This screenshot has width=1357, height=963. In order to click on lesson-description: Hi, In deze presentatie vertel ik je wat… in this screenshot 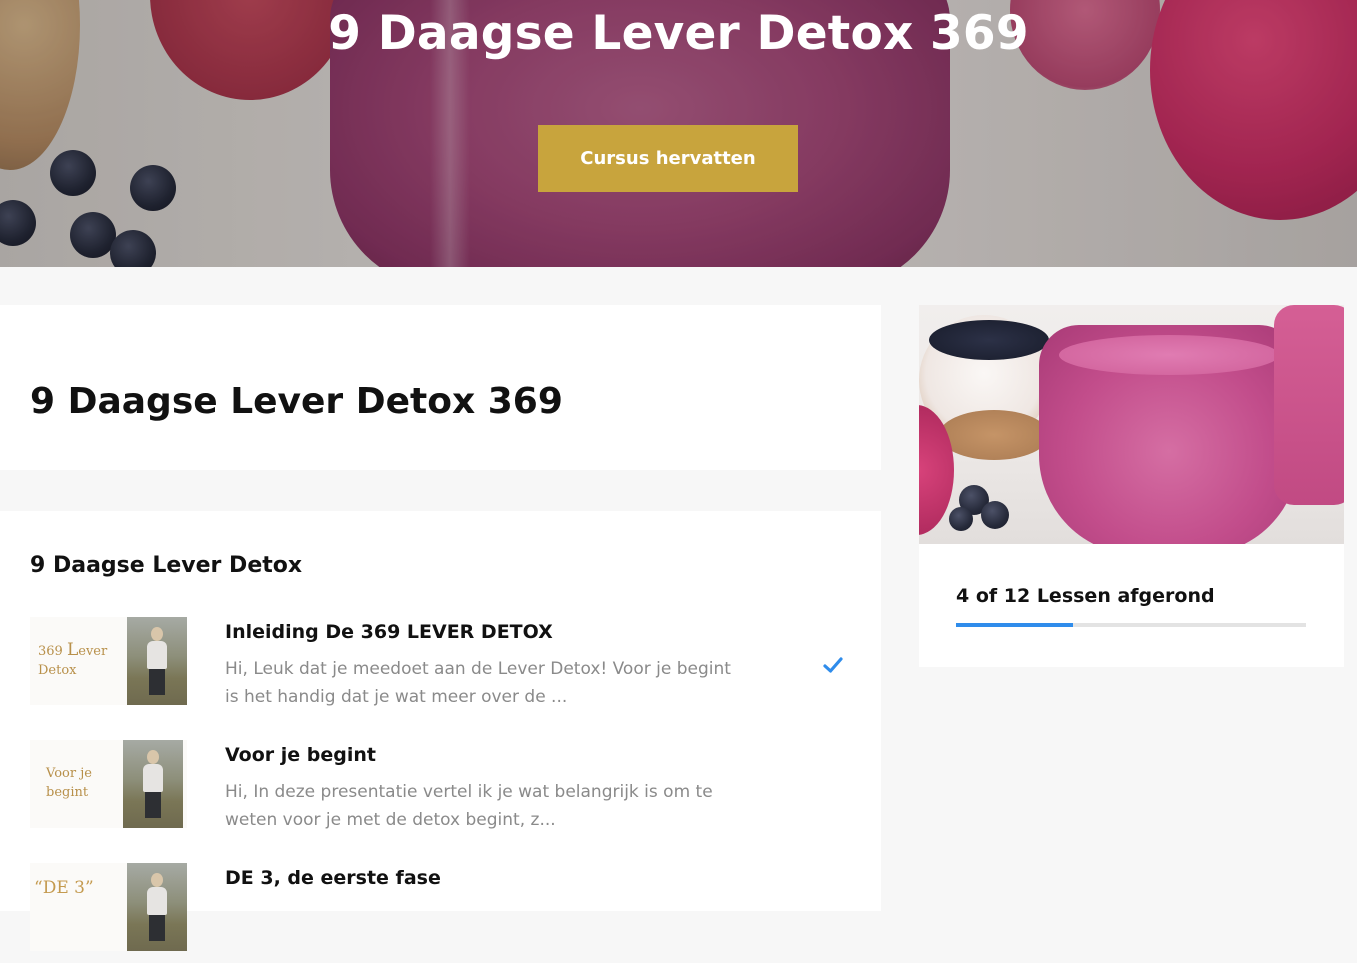, I will do `click(469, 806)`.